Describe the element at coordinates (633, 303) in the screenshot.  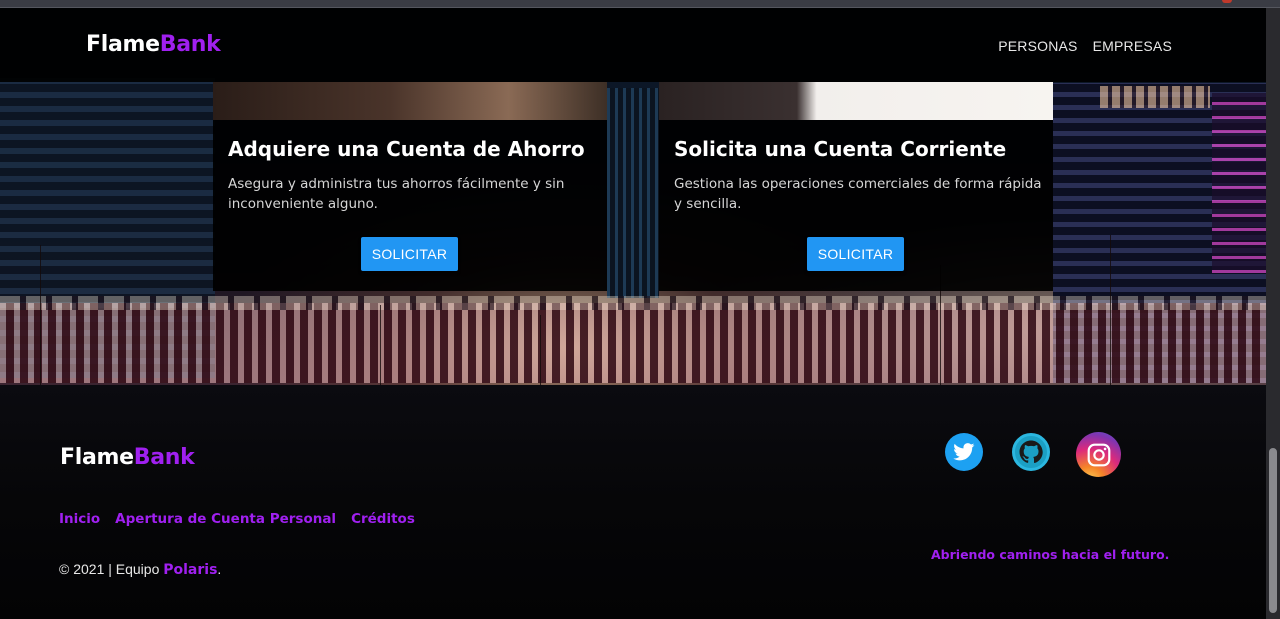
I see `hero-lit-band-upper` at that location.